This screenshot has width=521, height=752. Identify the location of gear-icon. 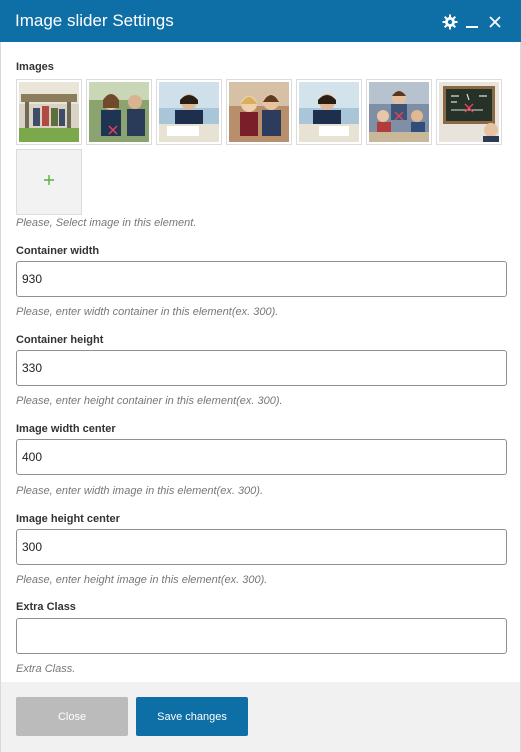
(450, 22).